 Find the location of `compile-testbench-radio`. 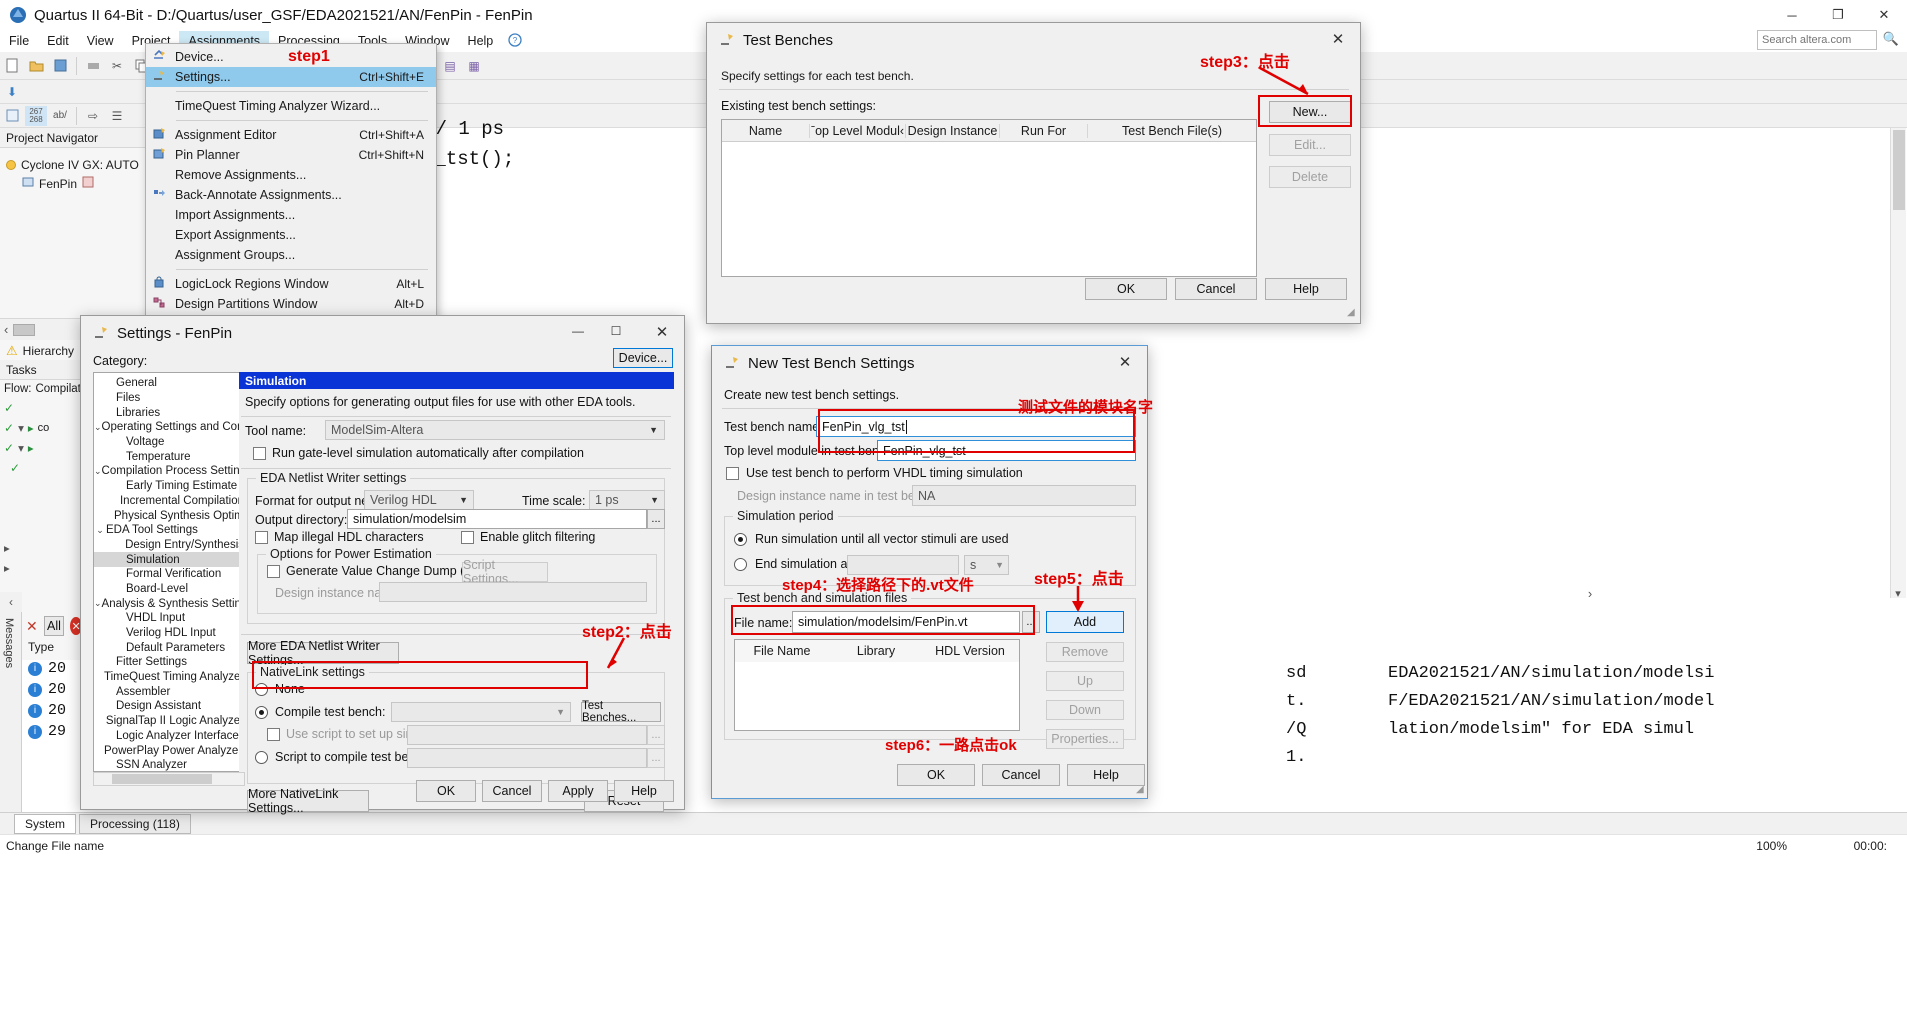

compile-testbench-radio is located at coordinates (261, 712).